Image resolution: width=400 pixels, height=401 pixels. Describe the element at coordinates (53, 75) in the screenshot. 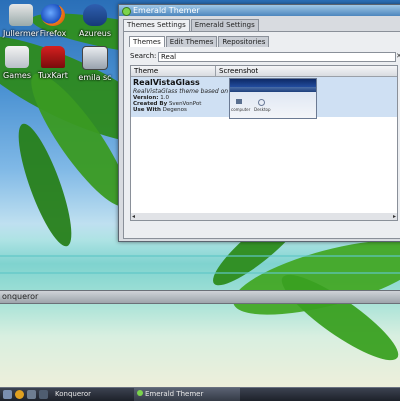

I see `desktop-icon-label: TuxKart` at that location.